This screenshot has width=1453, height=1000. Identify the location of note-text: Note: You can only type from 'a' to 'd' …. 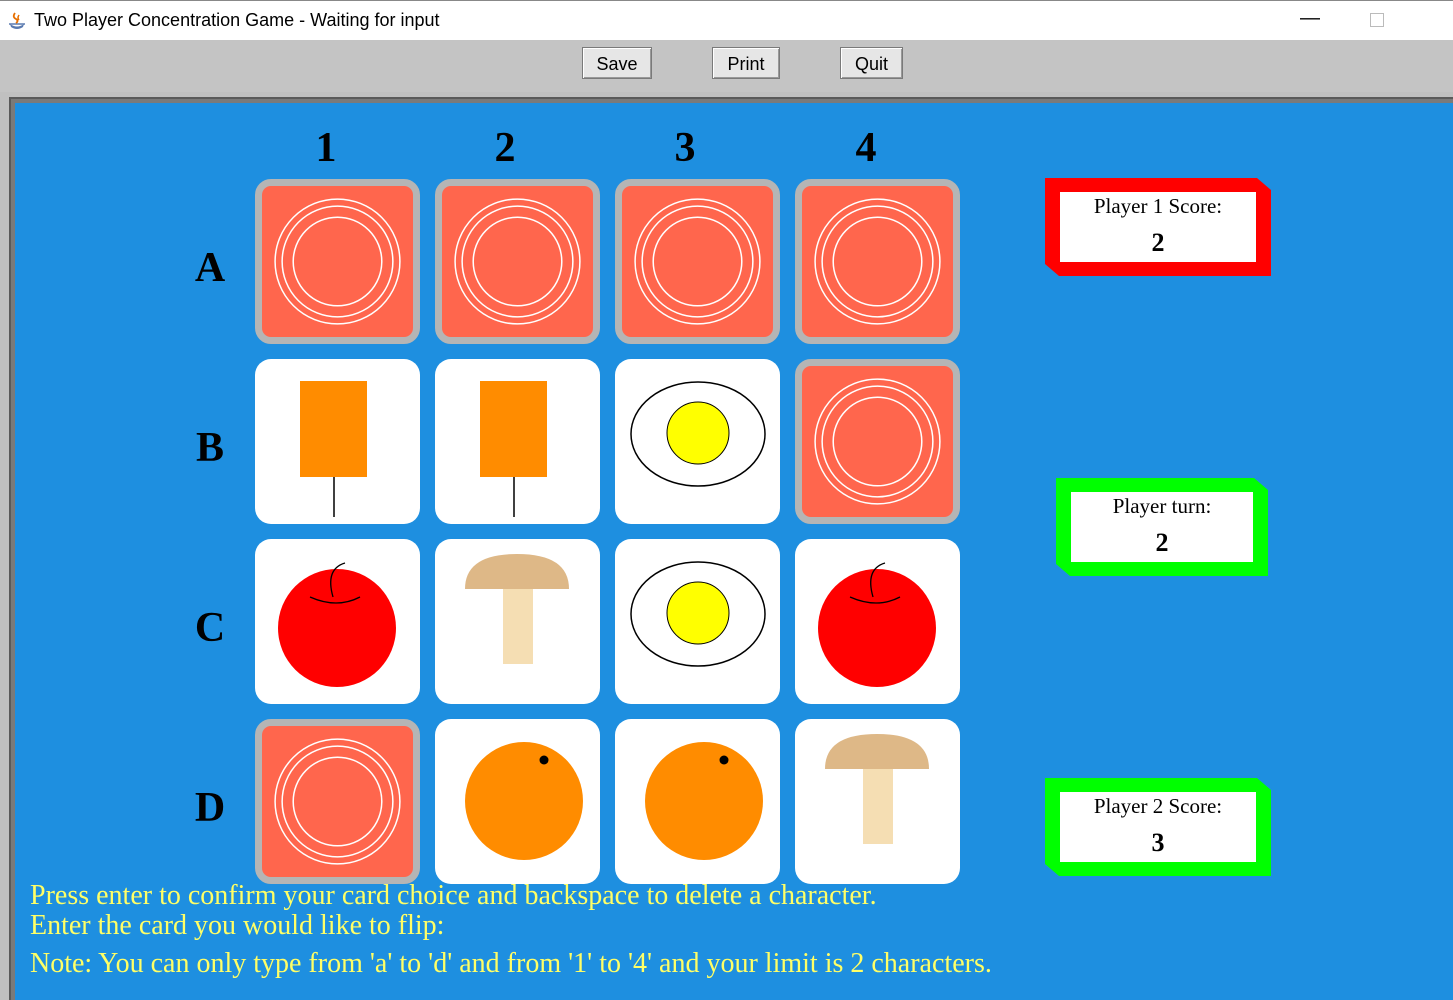
(511, 963).